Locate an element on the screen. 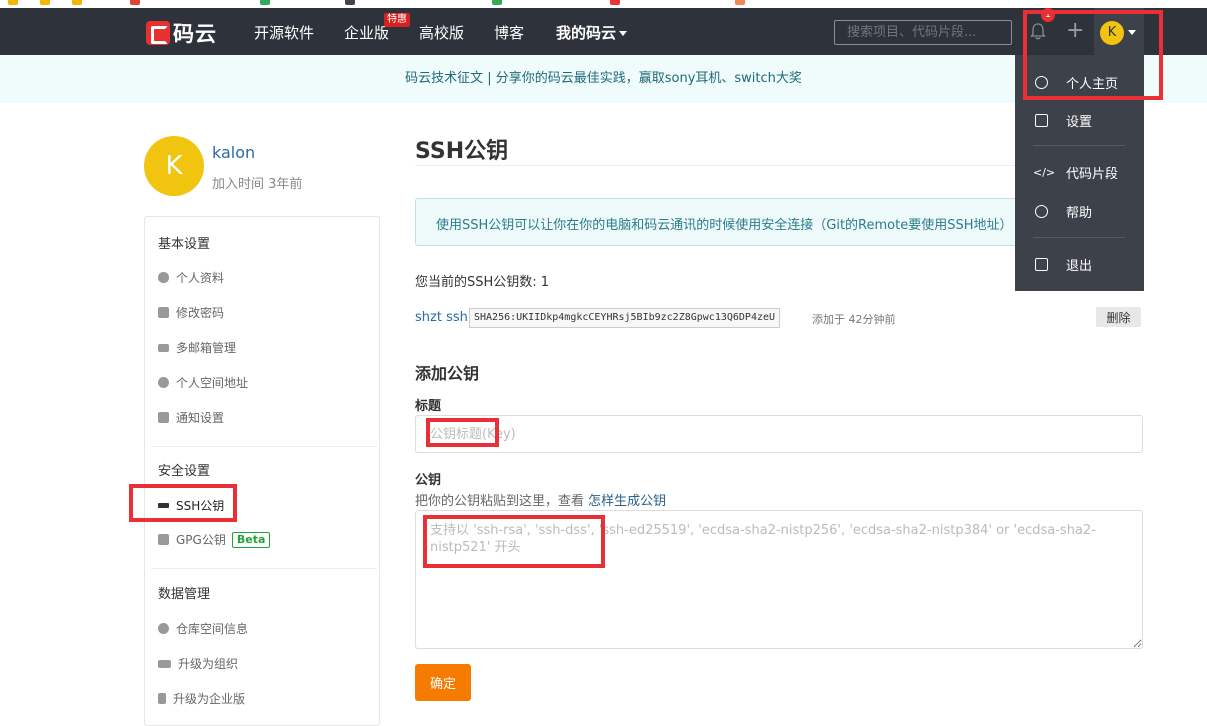 The width and height of the screenshot is (1207, 726). sidebar-item-profile: 个人资料 is located at coordinates (191, 277).